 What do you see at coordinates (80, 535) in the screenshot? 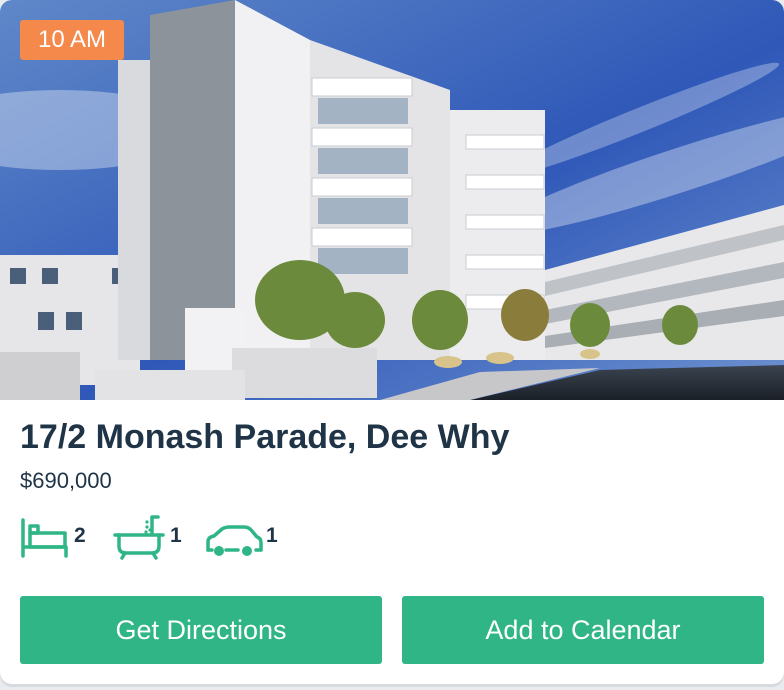
I see `bedrooms-count: 2` at bounding box center [80, 535].